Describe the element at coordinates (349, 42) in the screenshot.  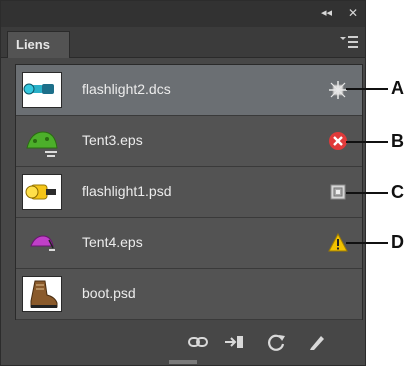
I see `panel-menu-icon` at that location.